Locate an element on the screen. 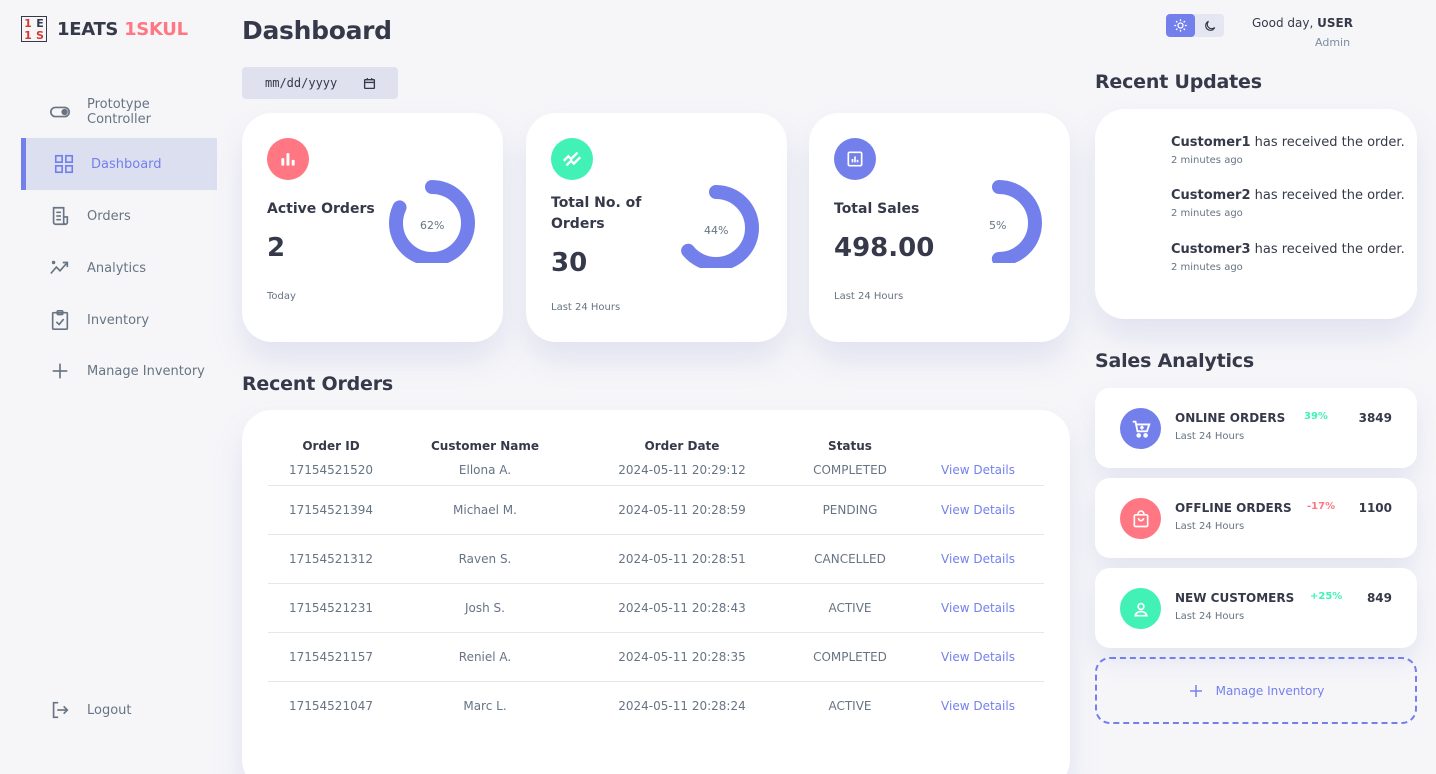 The height and width of the screenshot is (774, 1436). brand-name-a: 1EATS is located at coordinates (88, 29).